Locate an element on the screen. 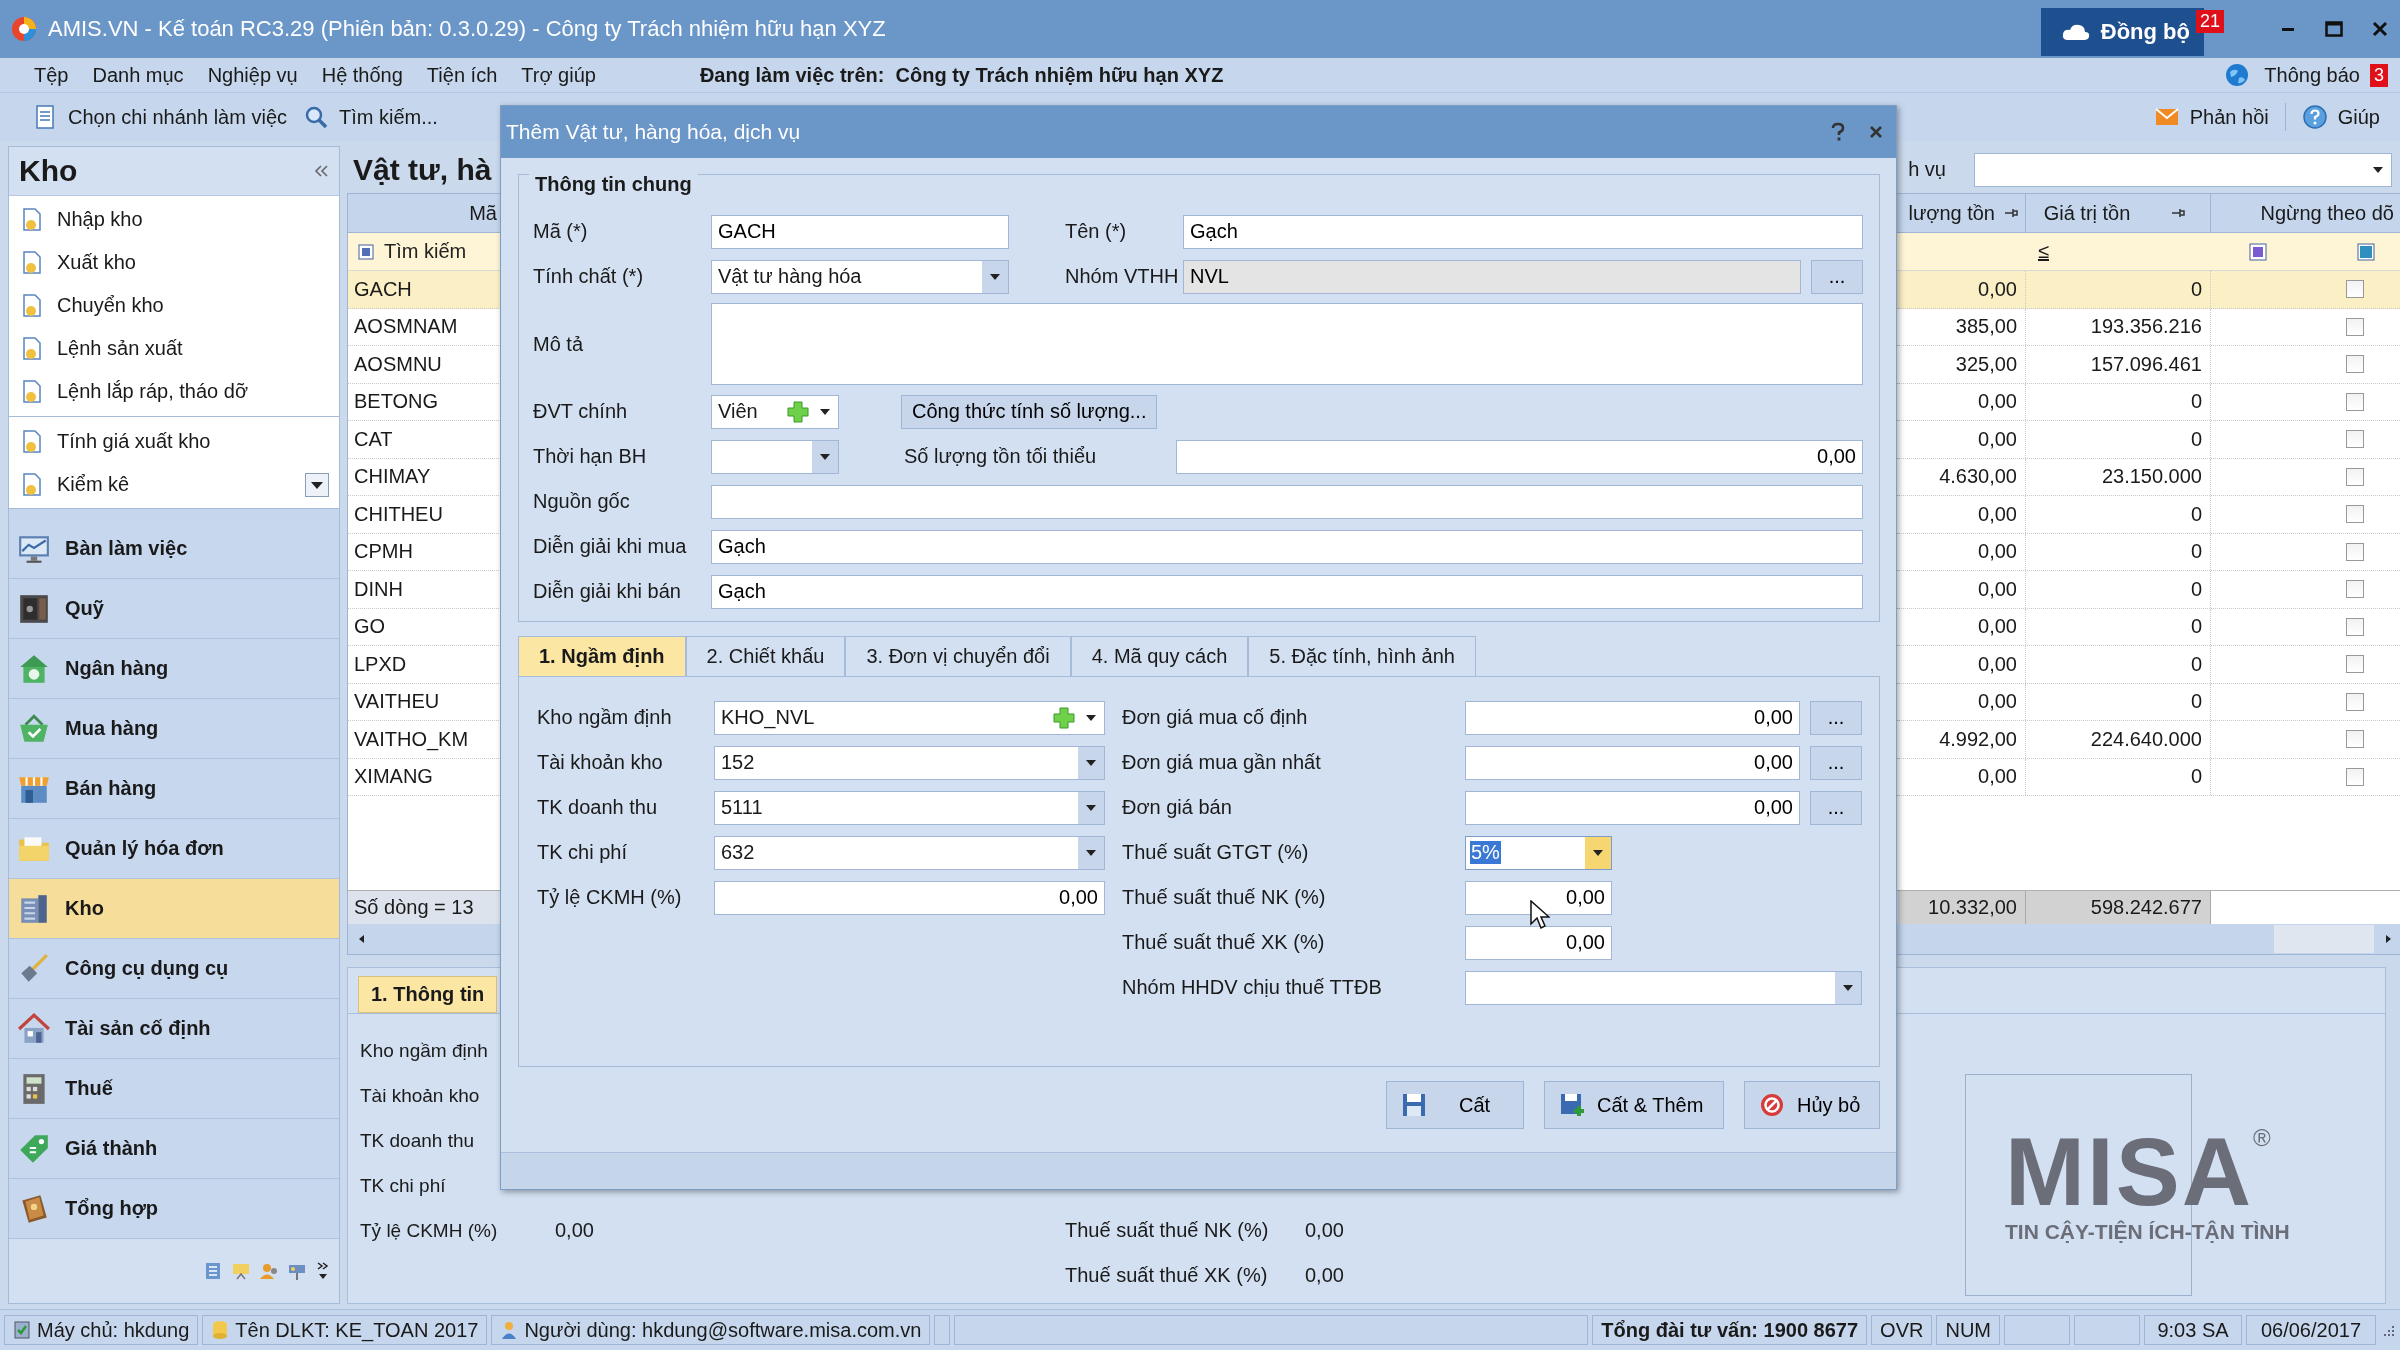 This screenshot has height=1350, width=2400. detail-tab: 1. Thông tin is located at coordinates (428, 994).